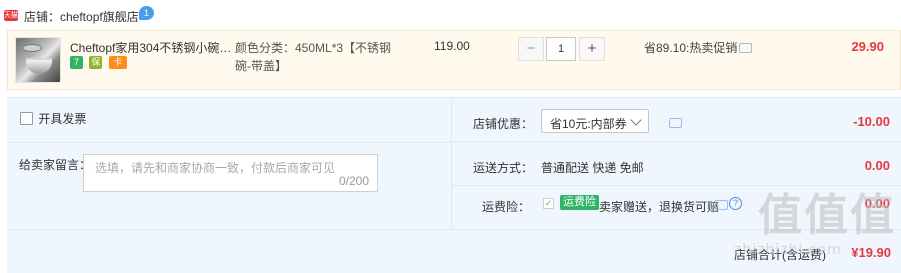 The height and width of the screenshot is (273, 901). Describe the element at coordinates (503, 124) in the screenshot. I see `coupon-label: 店铺优惠：` at that location.